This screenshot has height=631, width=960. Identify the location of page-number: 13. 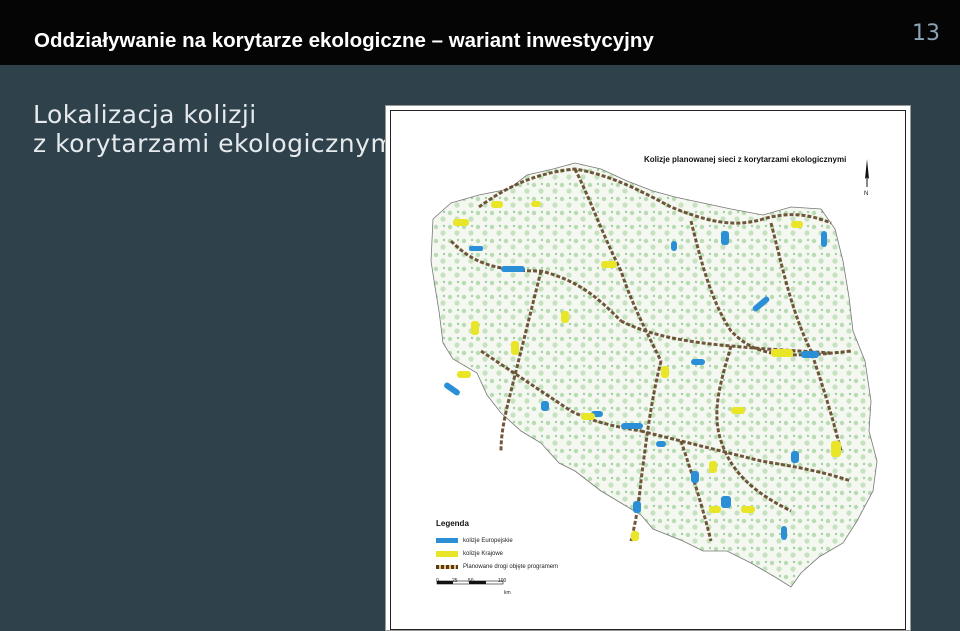
(926, 33).